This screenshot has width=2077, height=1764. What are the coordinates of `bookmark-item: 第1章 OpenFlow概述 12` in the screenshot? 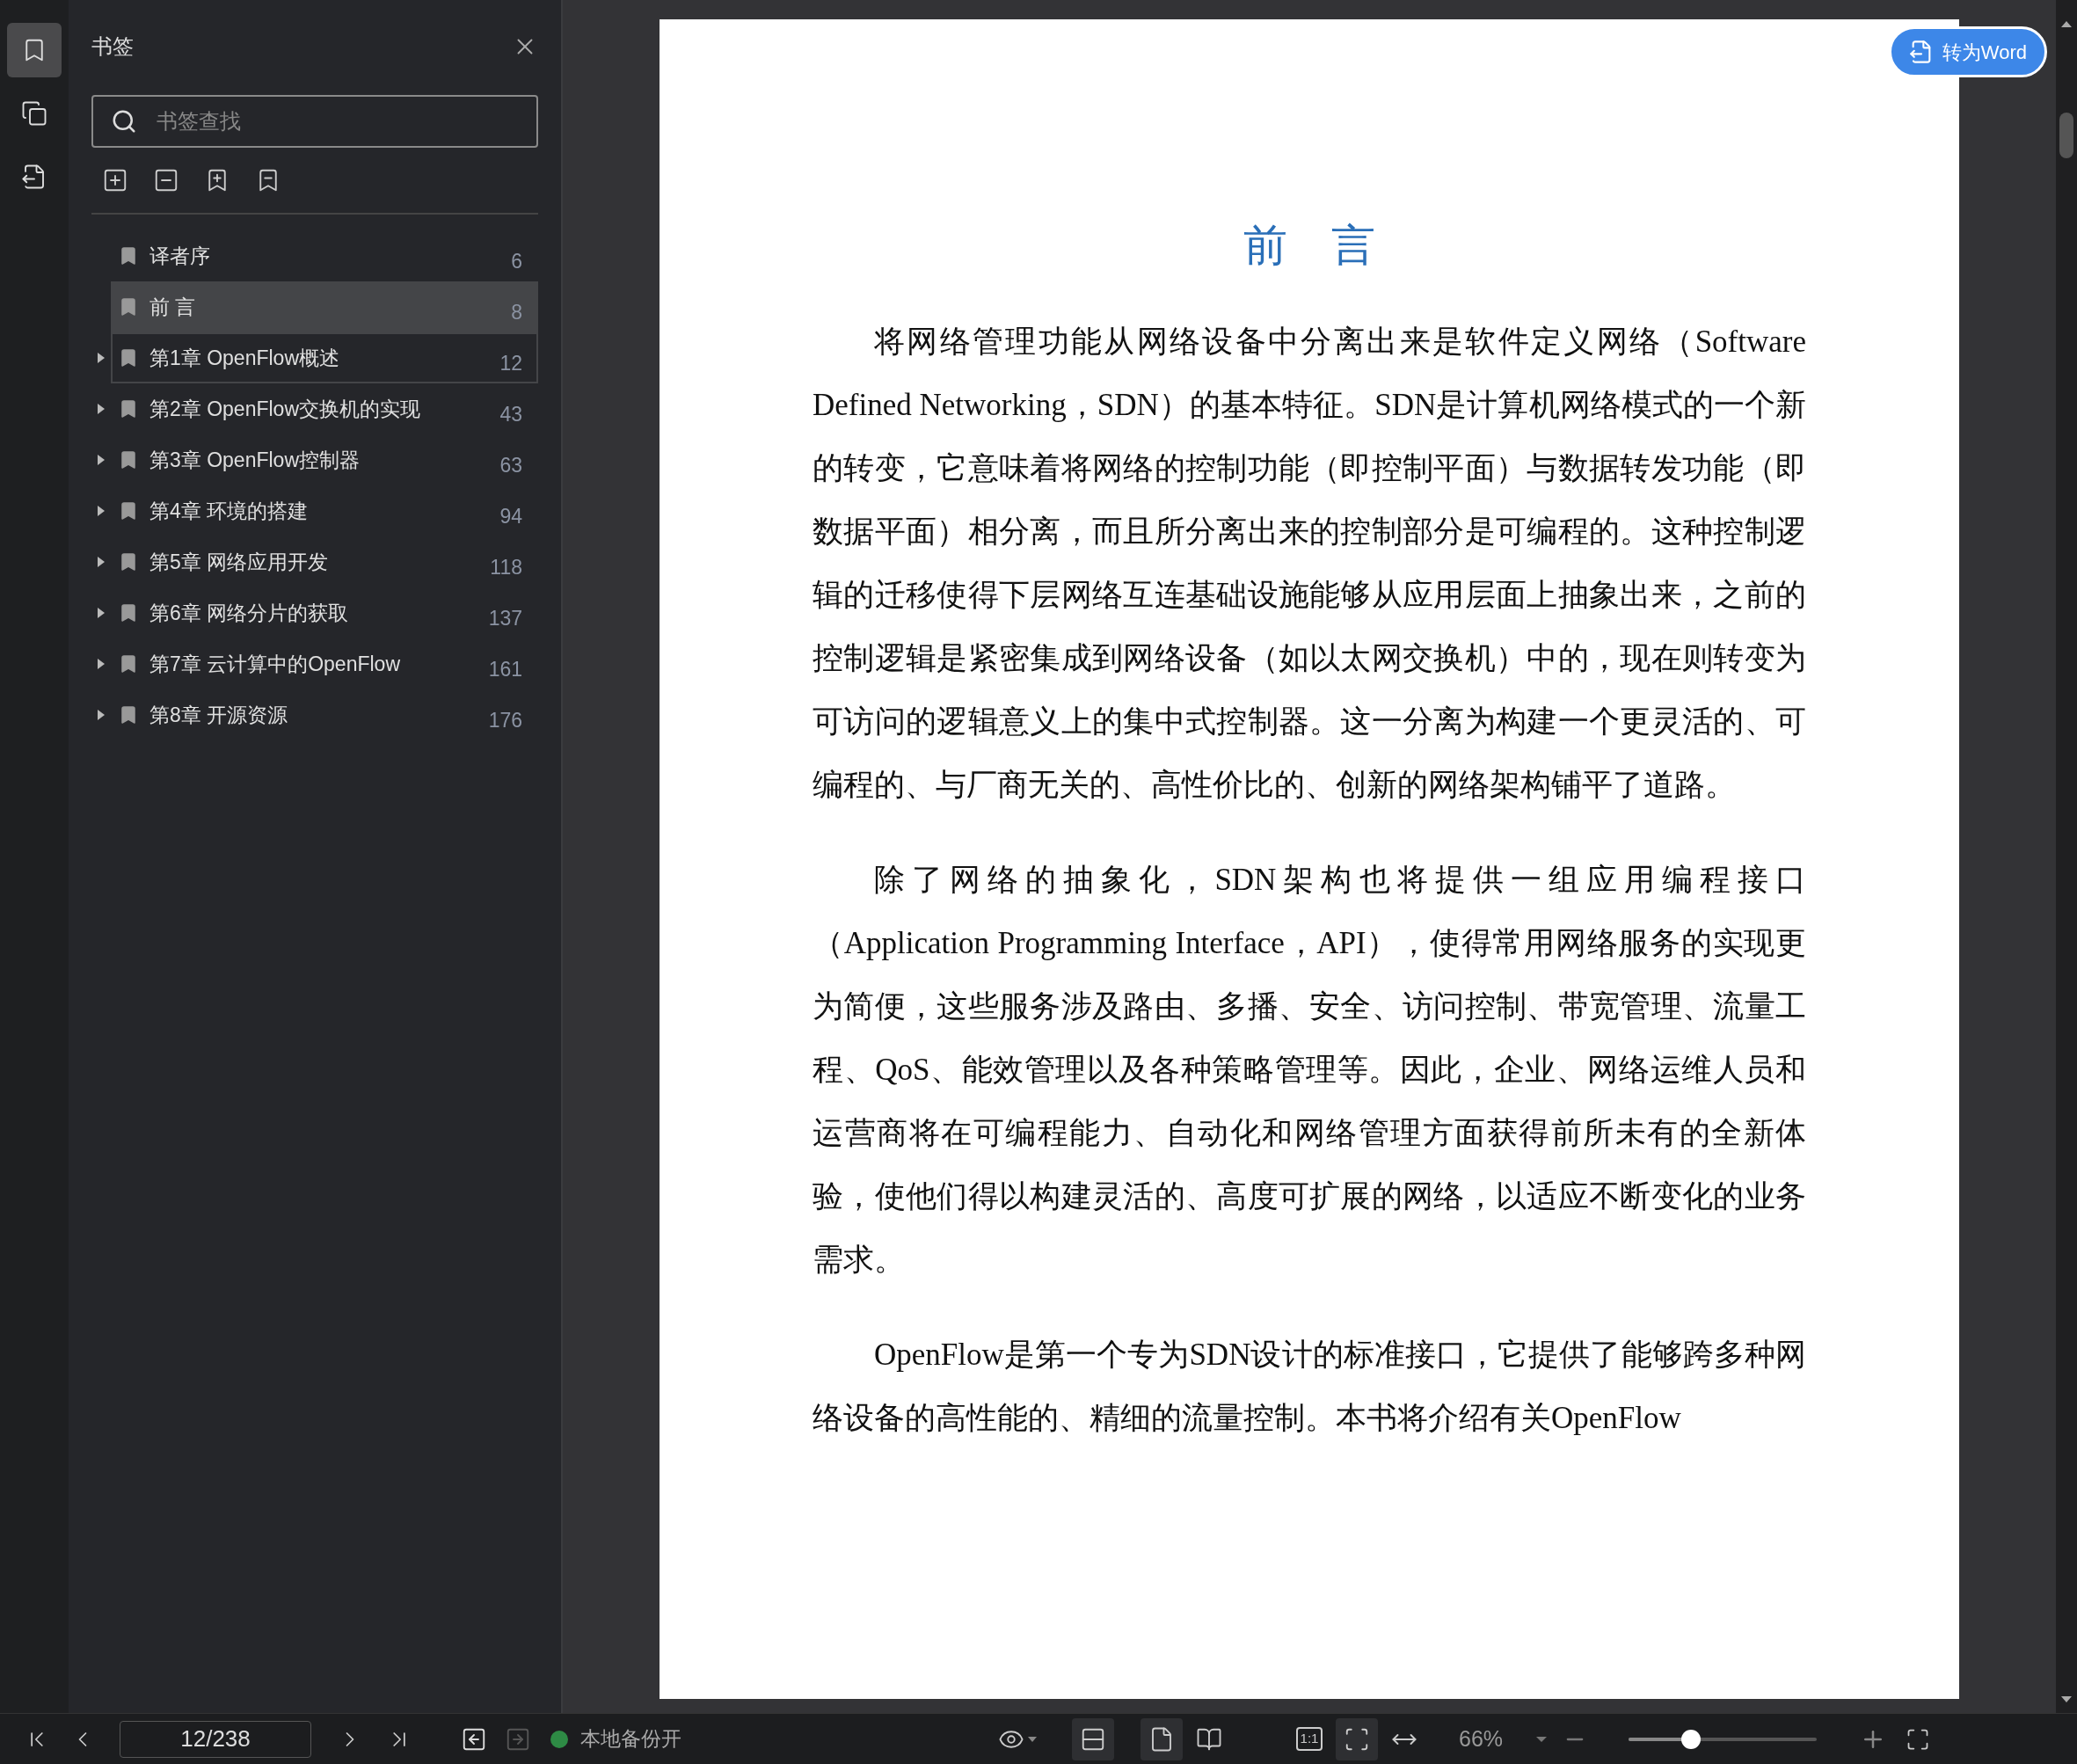 It's located at (324, 357).